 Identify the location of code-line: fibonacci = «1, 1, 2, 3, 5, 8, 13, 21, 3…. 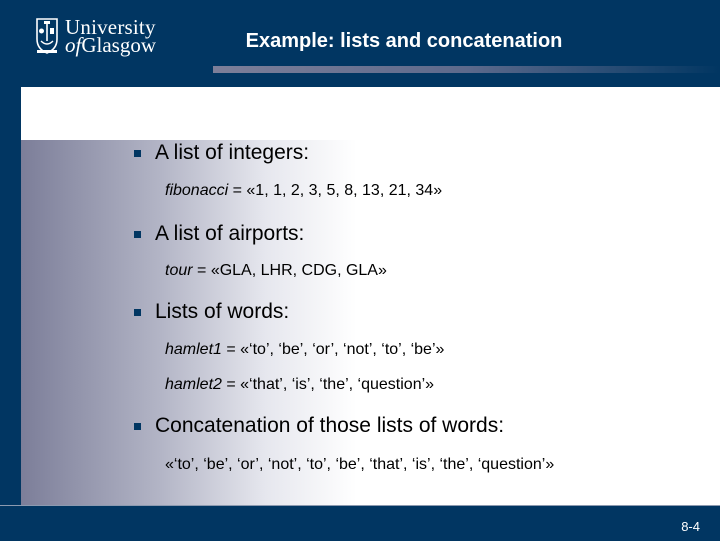
(303, 191).